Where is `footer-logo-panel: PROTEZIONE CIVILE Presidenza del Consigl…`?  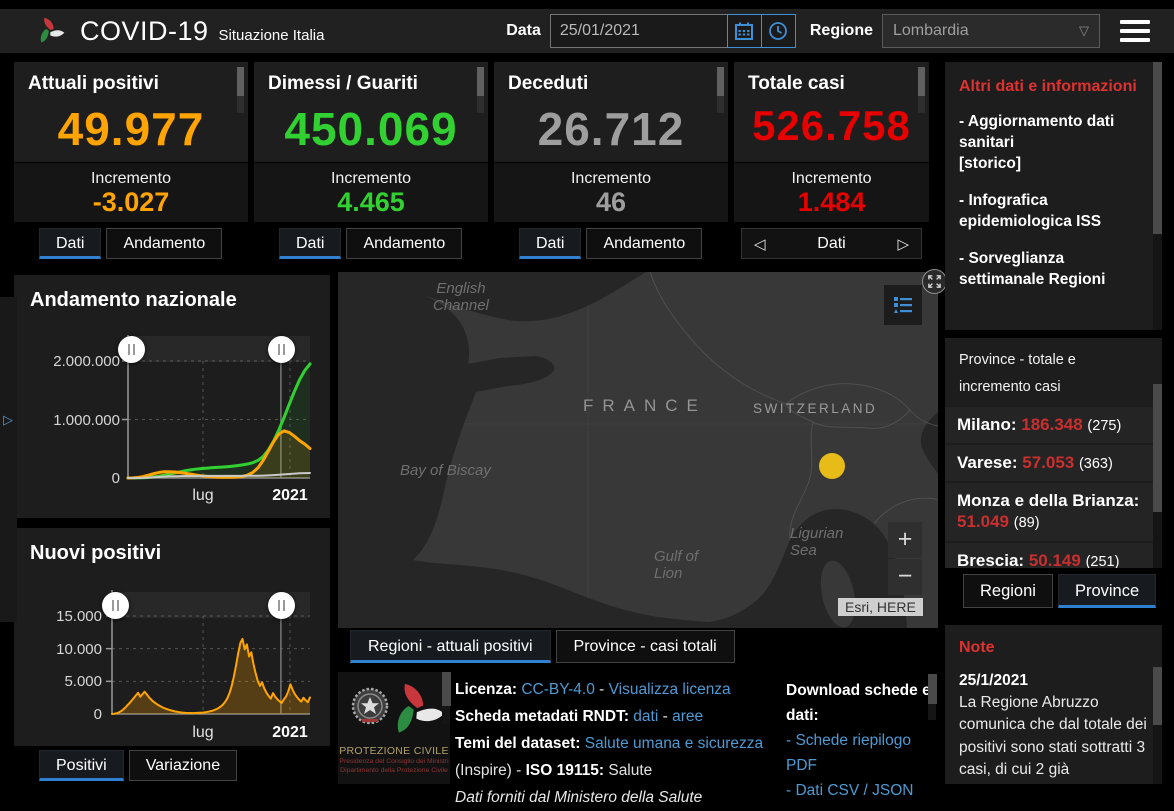
footer-logo-panel: PROTEZIONE CIVILE Presidenza del Consigl… is located at coordinates (394, 728).